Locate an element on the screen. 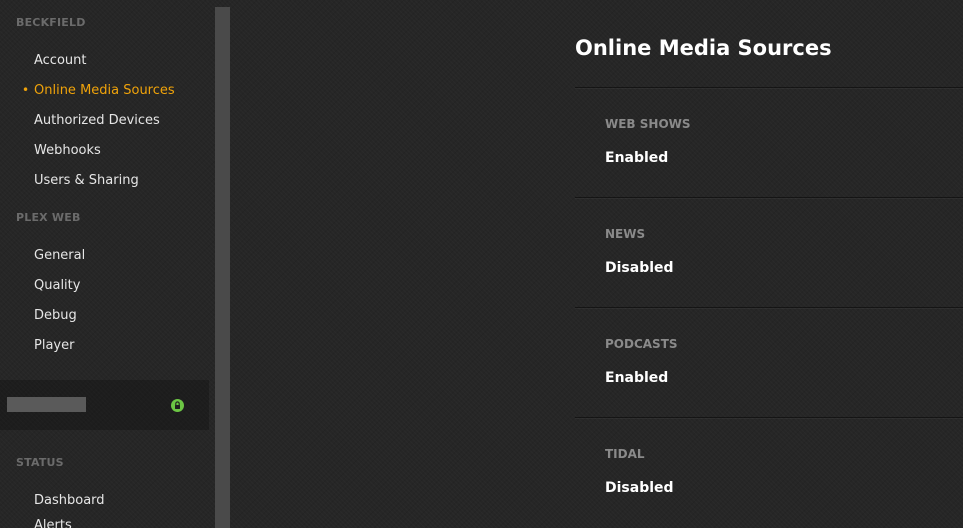 The height and width of the screenshot is (528, 963). section-header-status: STATUS is located at coordinates (40, 462).